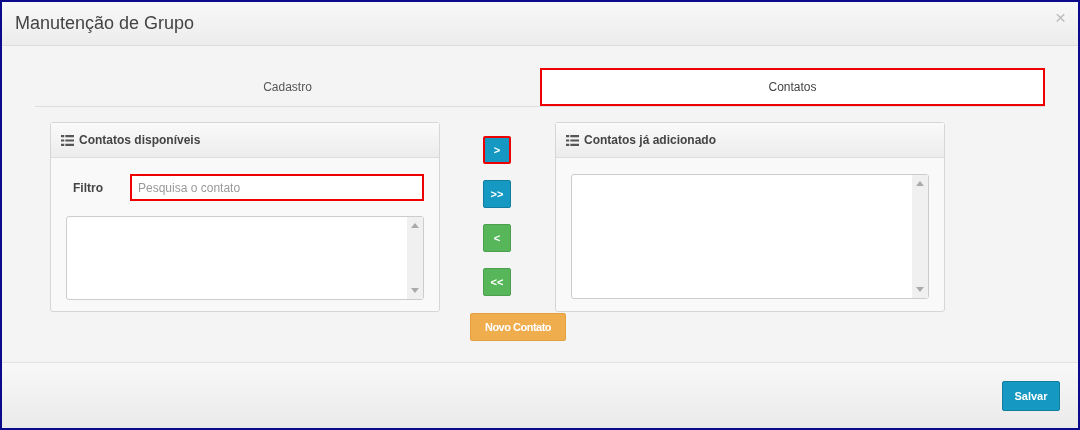 Image resolution: width=1080 pixels, height=430 pixels. What do you see at coordinates (287, 87) in the screenshot?
I see `tab: Cadastro` at bounding box center [287, 87].